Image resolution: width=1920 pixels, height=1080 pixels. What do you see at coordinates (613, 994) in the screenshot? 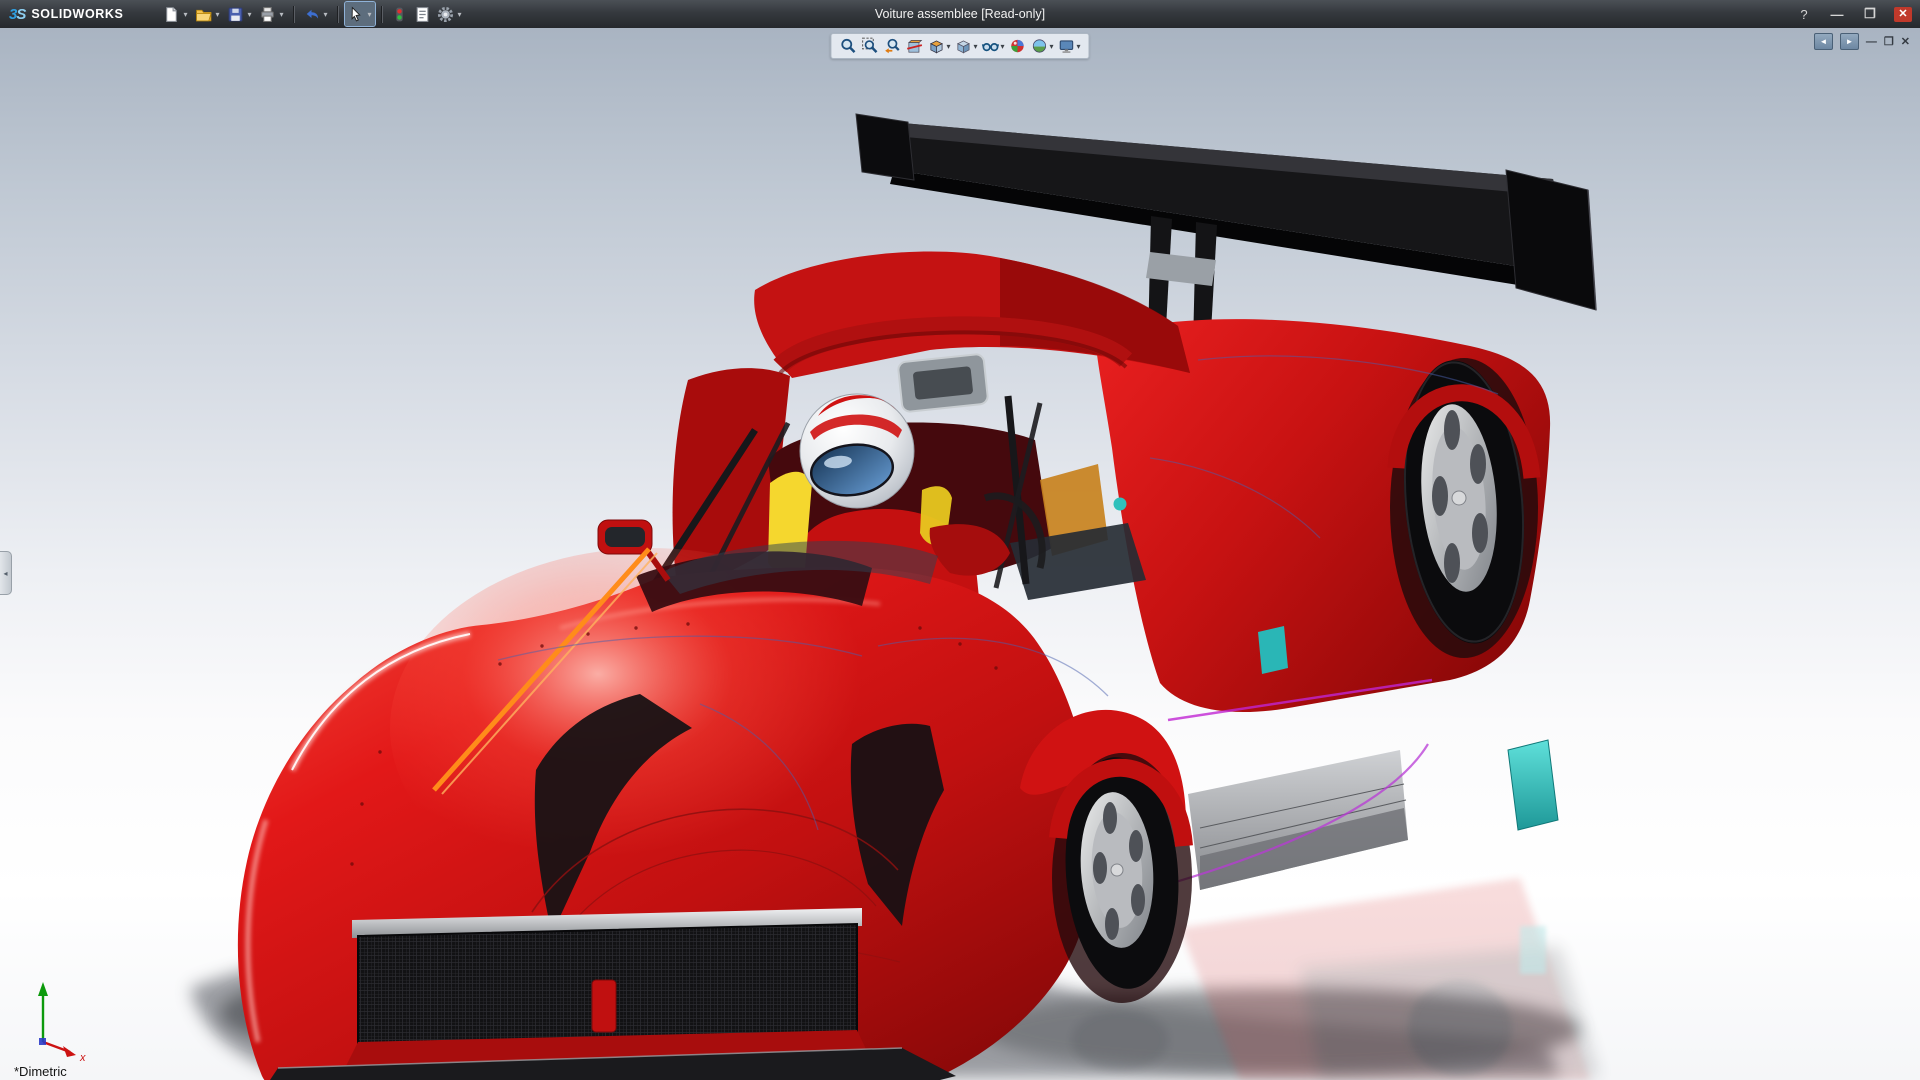
I see `front-grille` at bounding box center [613, 994].